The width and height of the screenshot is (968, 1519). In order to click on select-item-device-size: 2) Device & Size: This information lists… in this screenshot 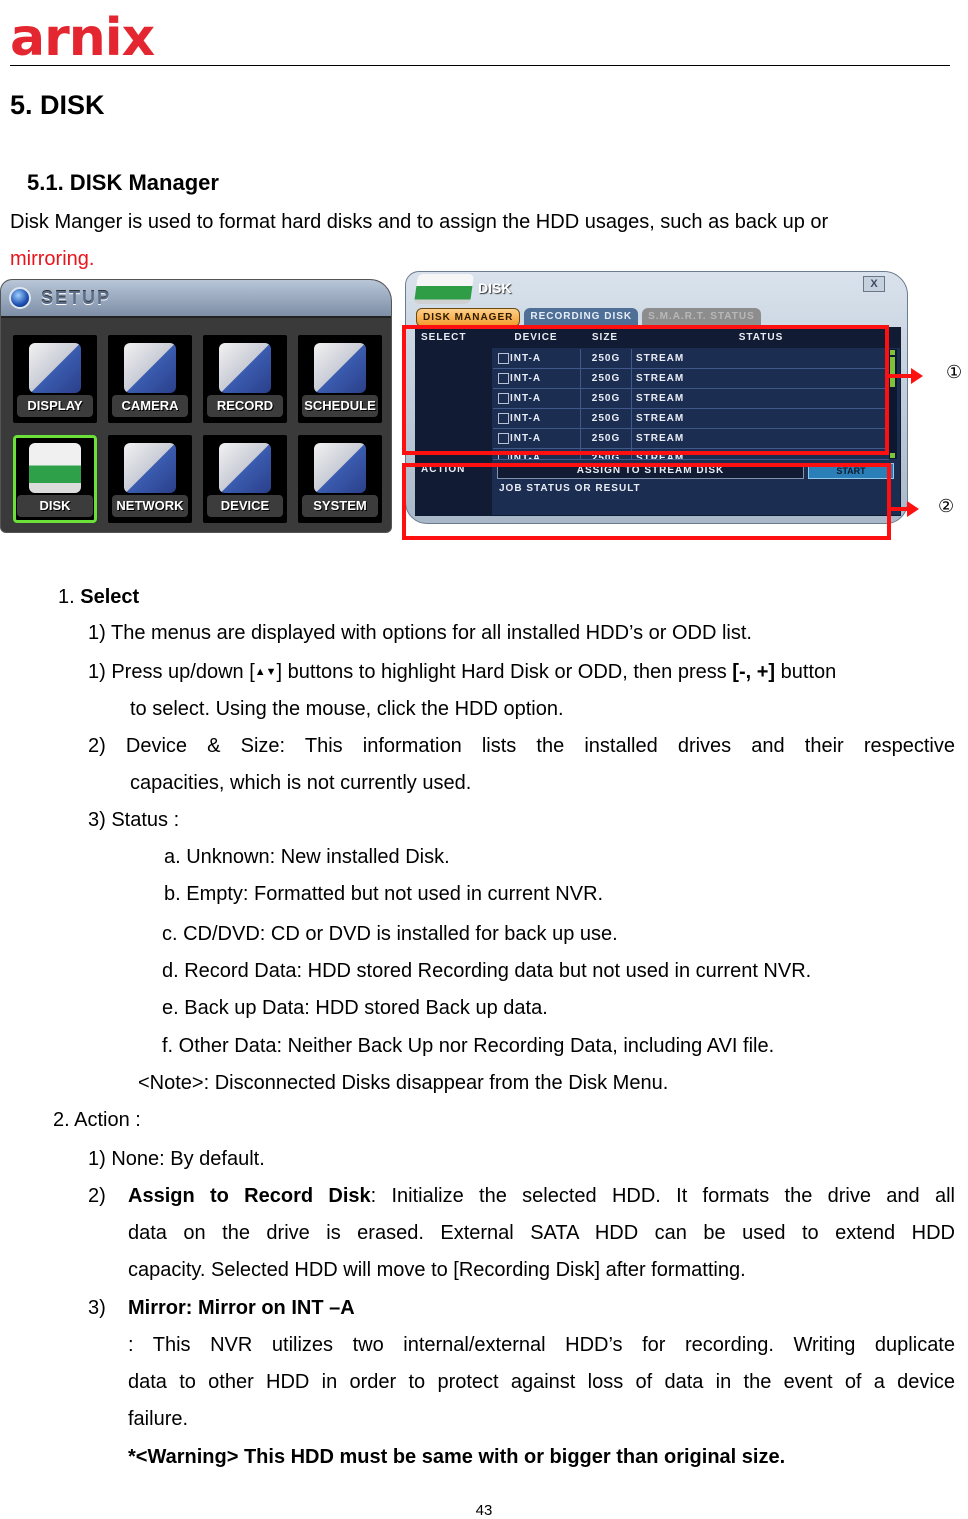, I will do `click(521, 746)`.